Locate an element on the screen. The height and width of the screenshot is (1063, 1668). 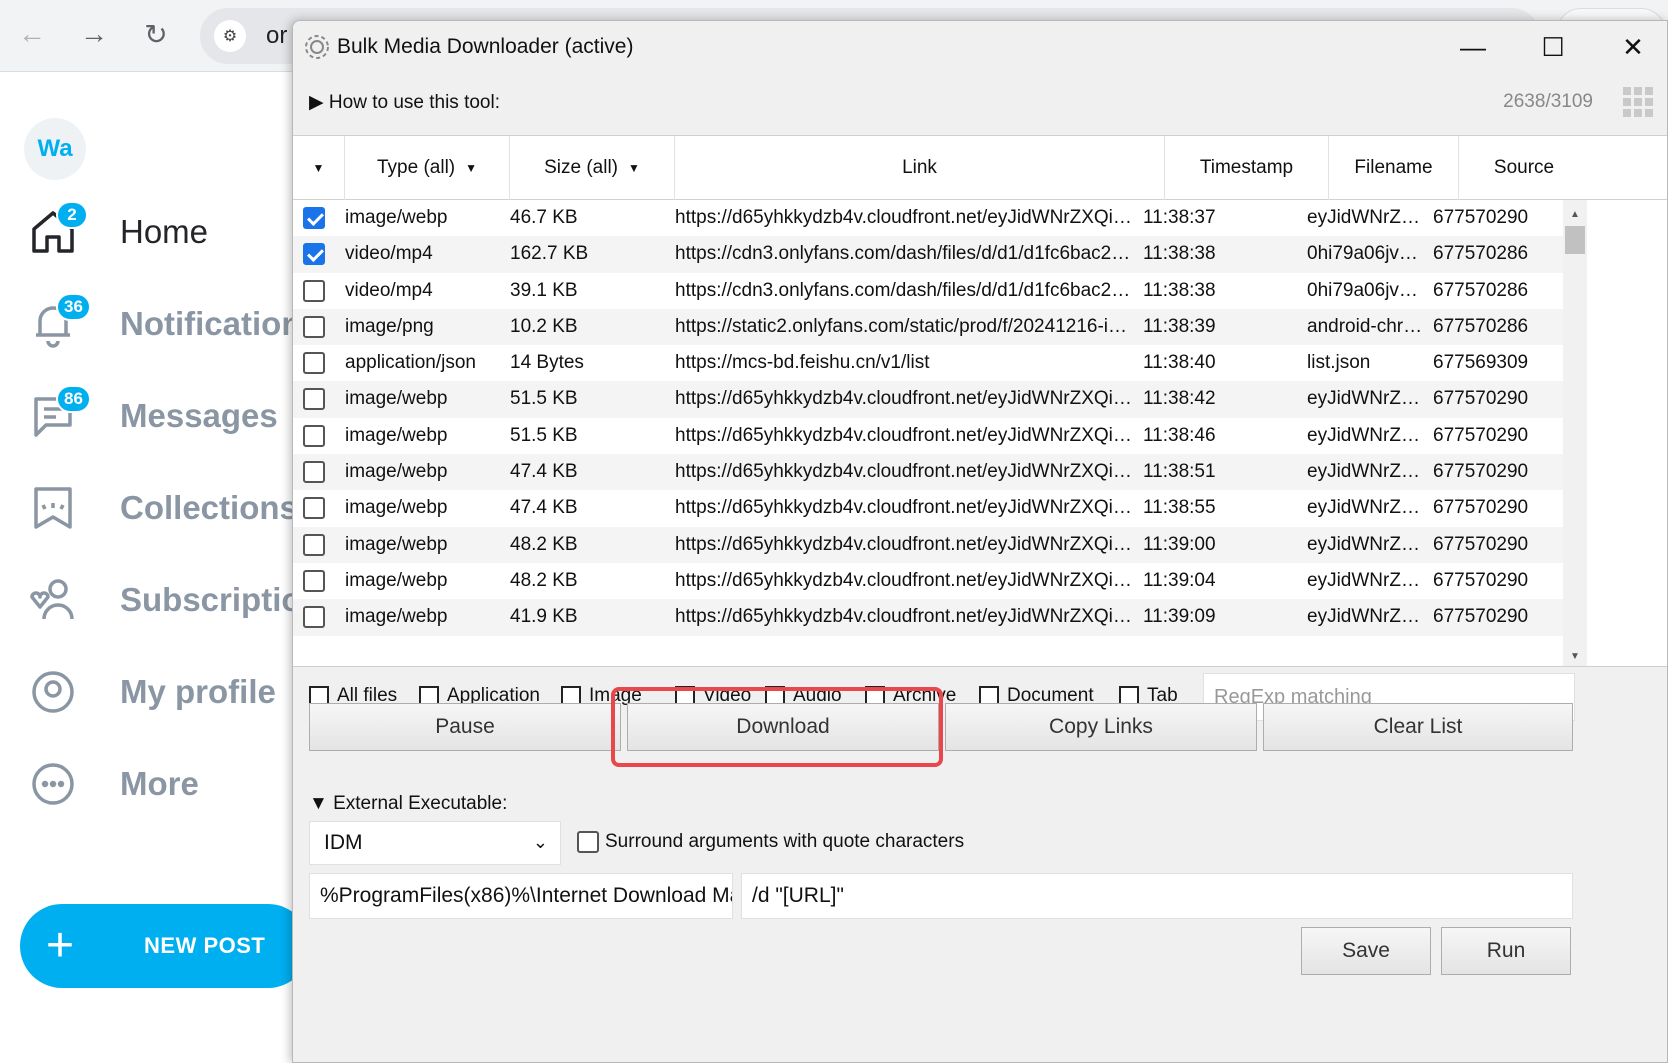
column-type-label: Type (all) is located at coordinates (416, 167).